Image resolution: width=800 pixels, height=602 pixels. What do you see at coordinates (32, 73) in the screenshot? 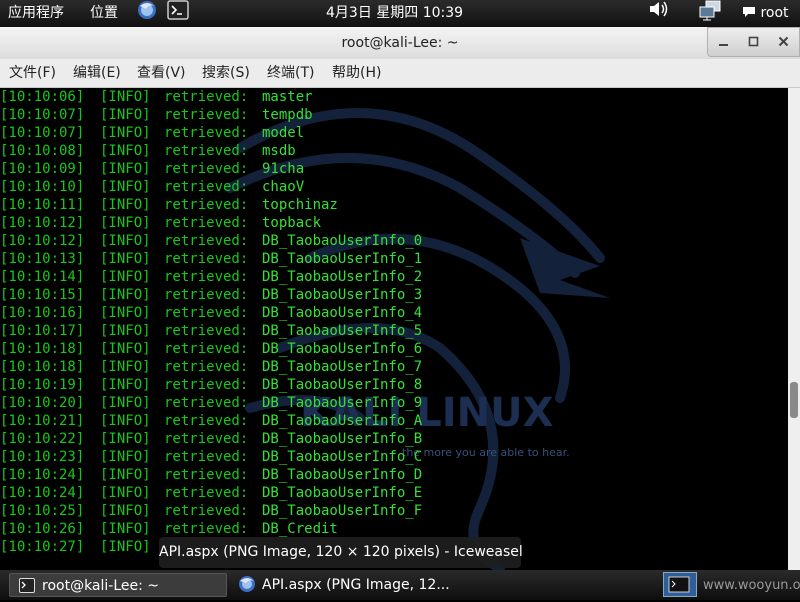
I see `menu-file: 文件(F)` at bounding box center [32, 73].